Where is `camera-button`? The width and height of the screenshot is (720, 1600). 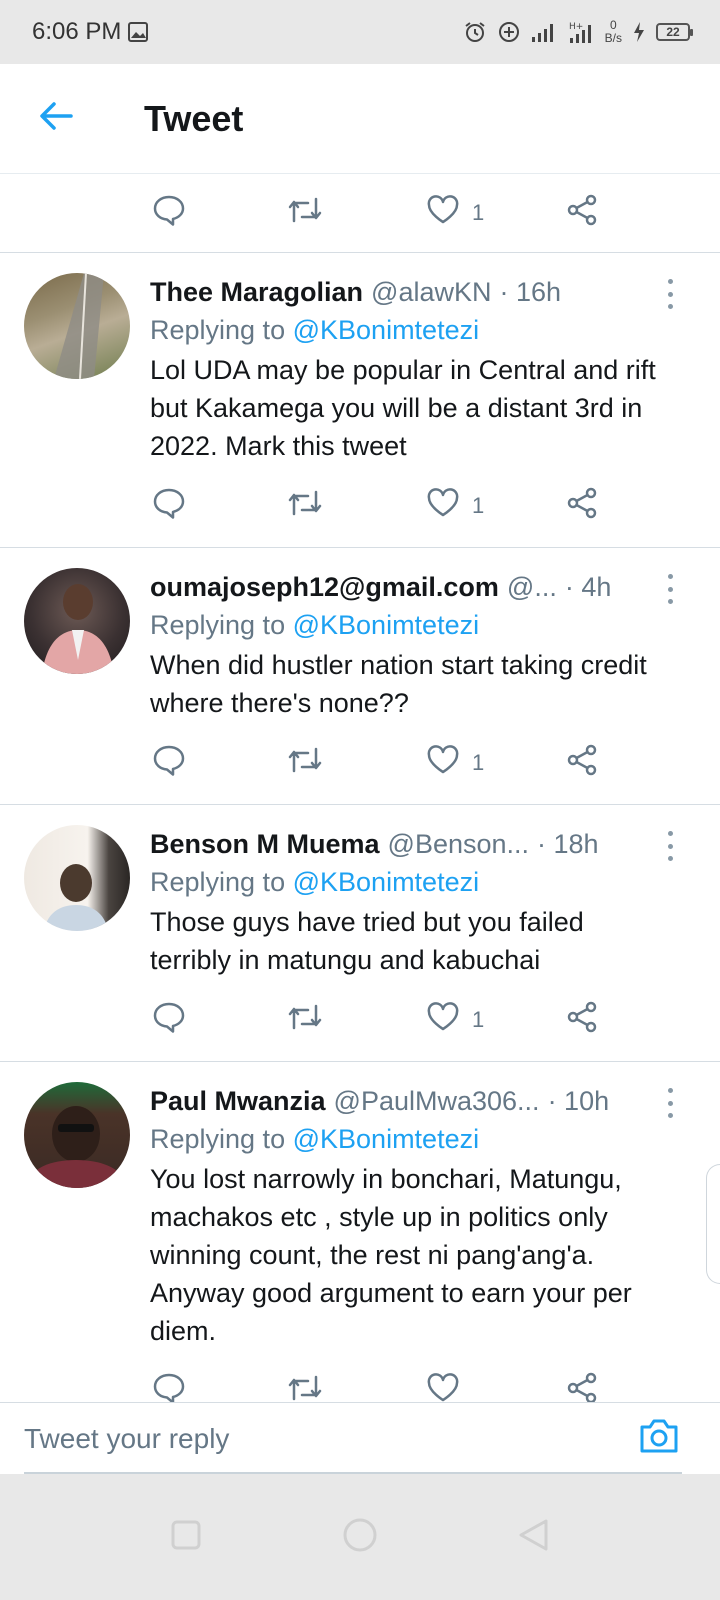
camera-button is located at coordinates (659, 1438).